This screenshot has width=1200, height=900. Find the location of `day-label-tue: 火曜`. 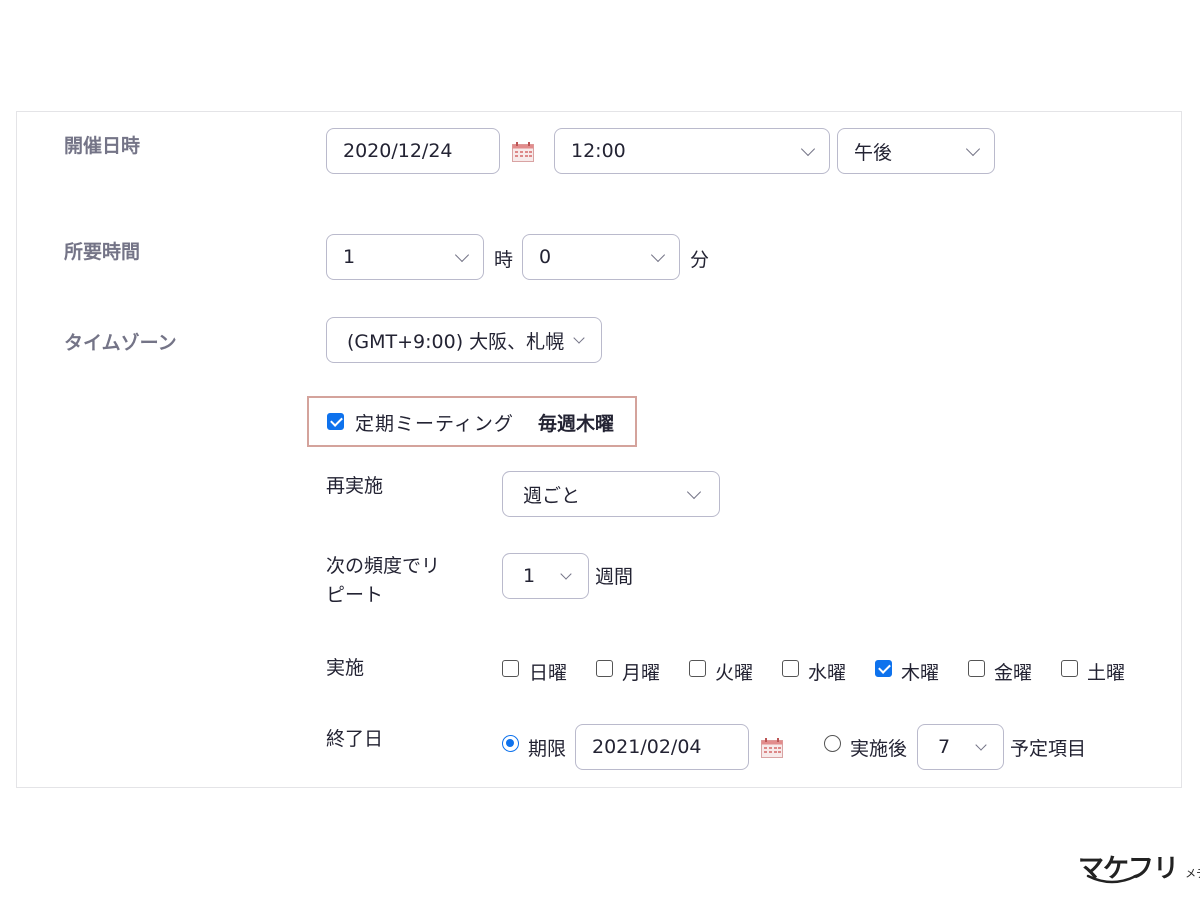

day-label-tue: 火曜 is located at coordinates (734, 671).